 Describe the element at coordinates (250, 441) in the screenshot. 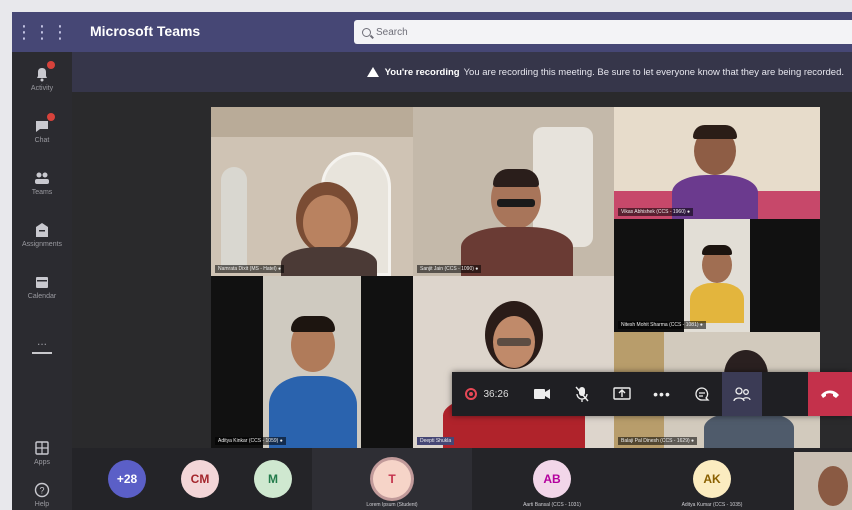

I see `participant-name: Aditya Kinkar (CCS - 1059) ●` at that location.